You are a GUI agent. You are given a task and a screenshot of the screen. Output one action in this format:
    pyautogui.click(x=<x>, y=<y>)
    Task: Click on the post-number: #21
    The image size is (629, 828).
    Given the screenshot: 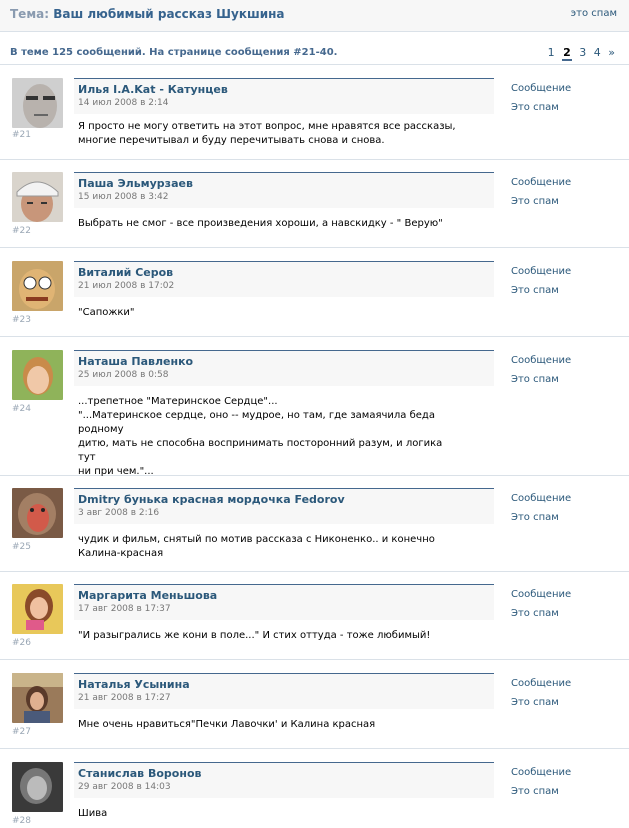 What is the action you would take?
    pyautogui.click(x=21, y=135)
    